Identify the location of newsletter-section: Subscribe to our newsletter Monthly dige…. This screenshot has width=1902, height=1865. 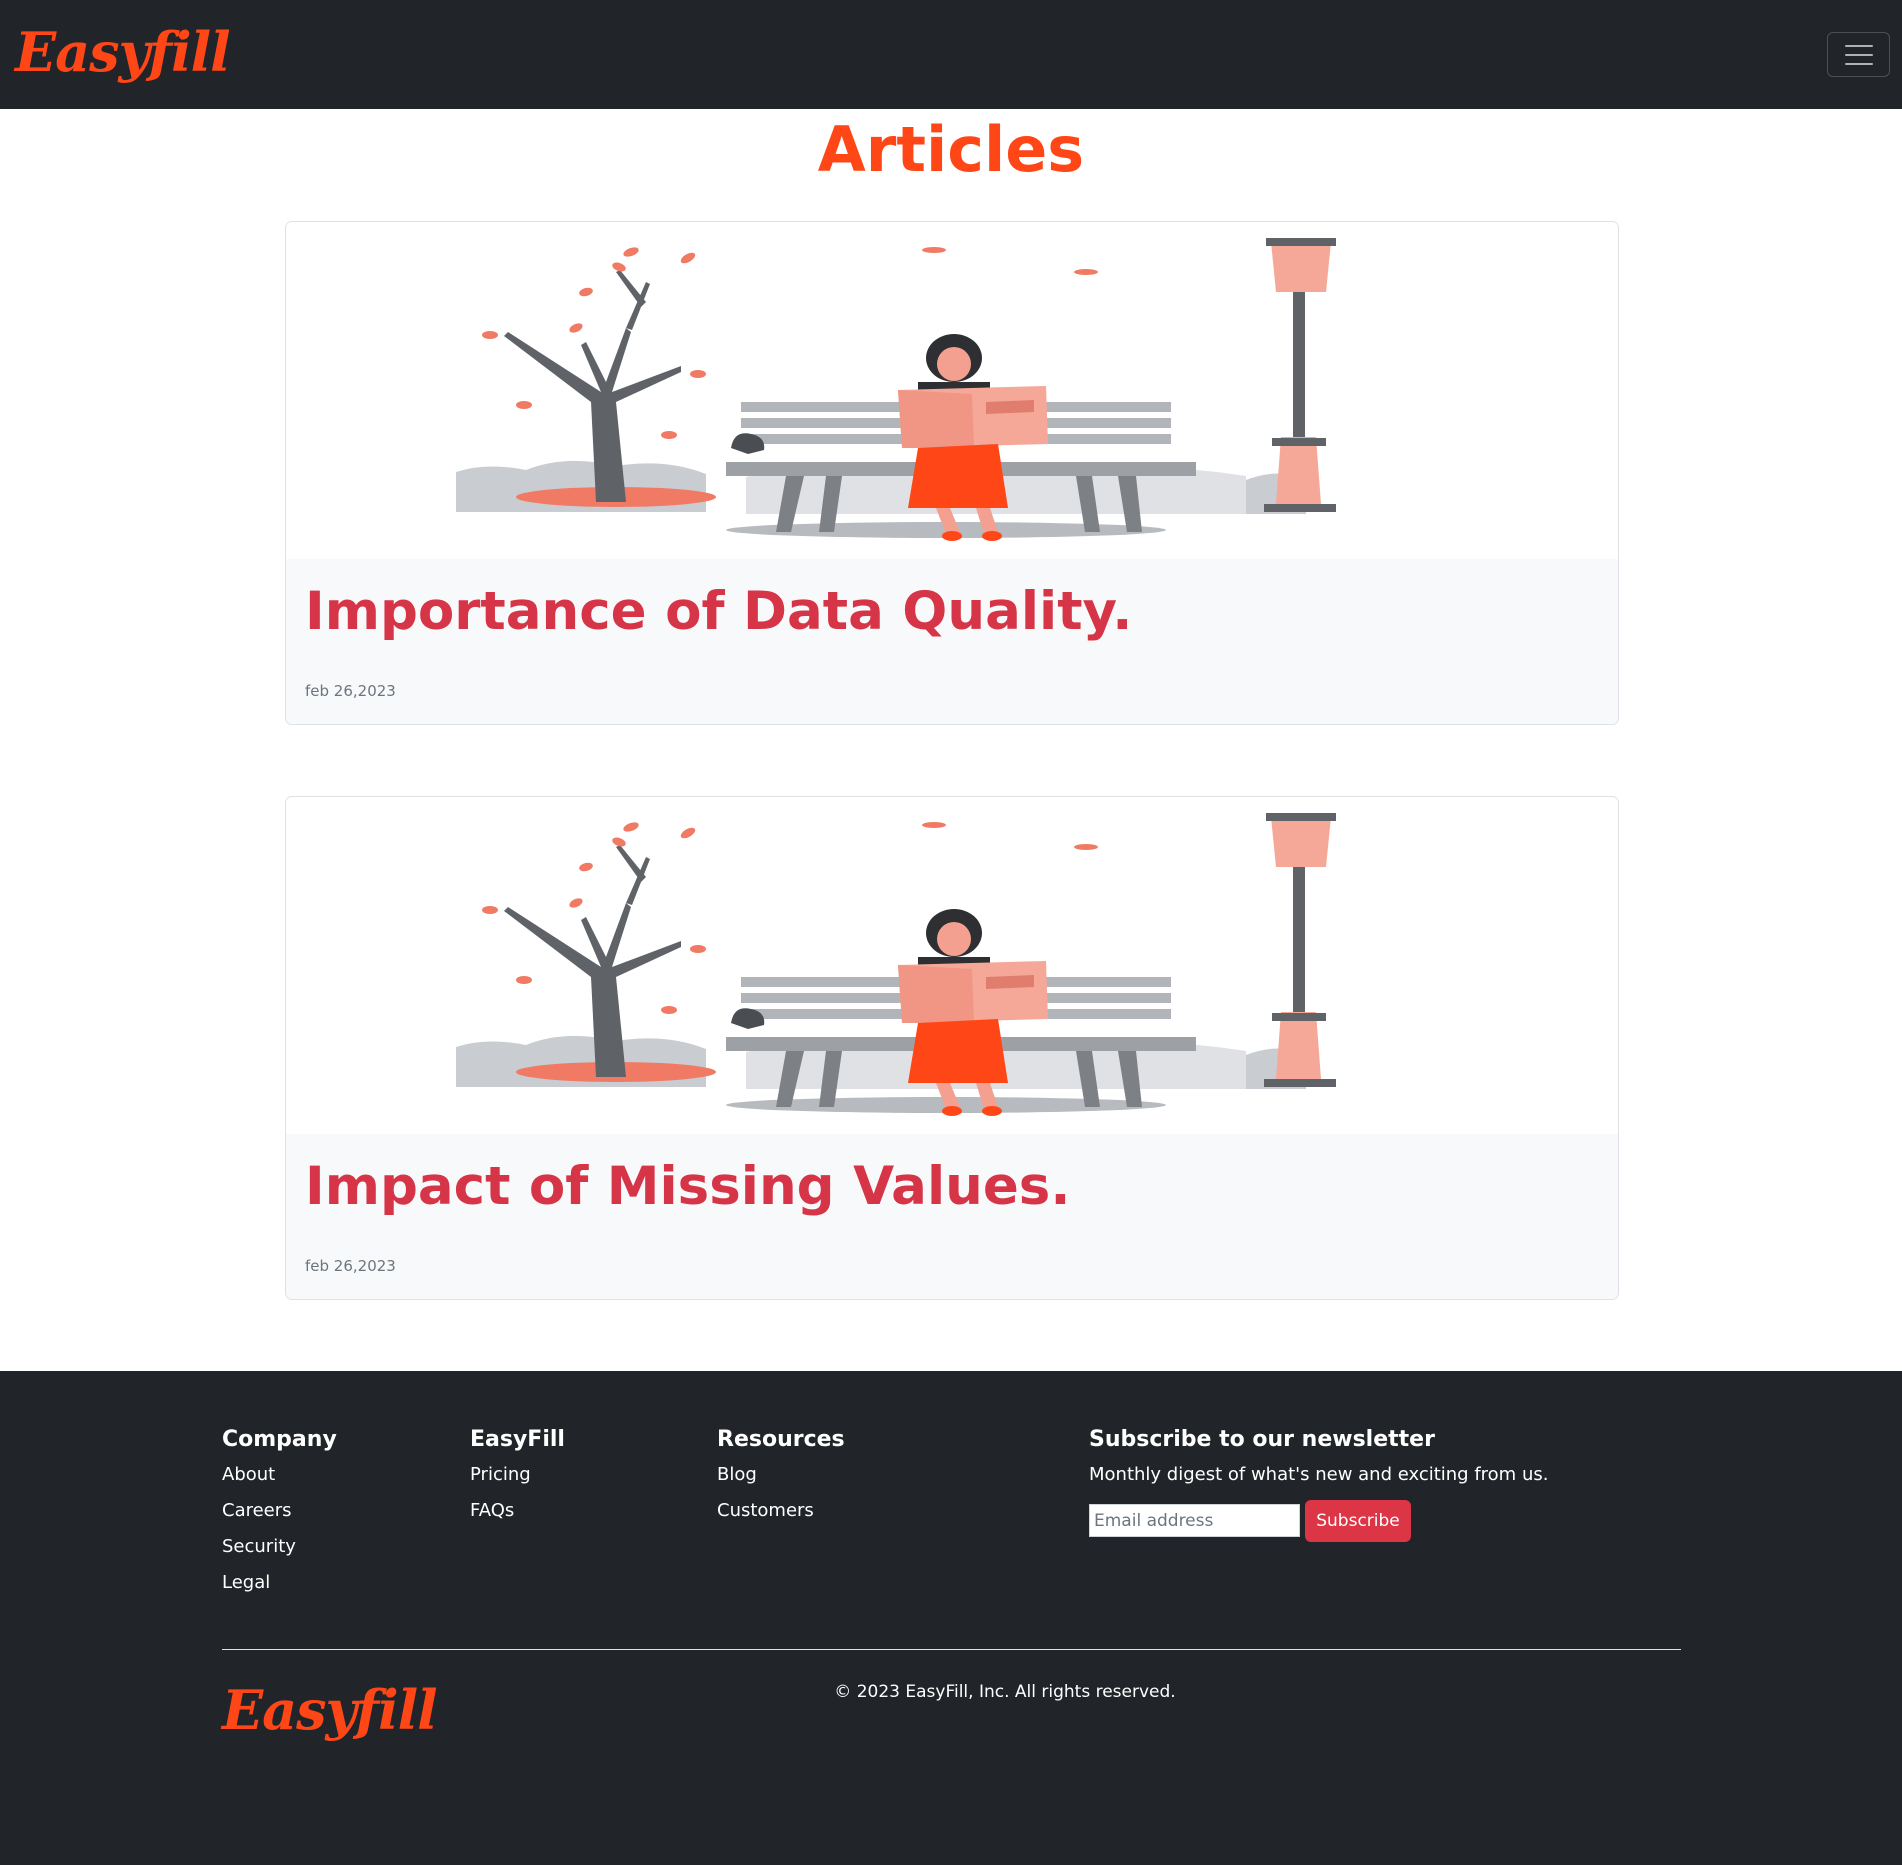
(1318, 1484).